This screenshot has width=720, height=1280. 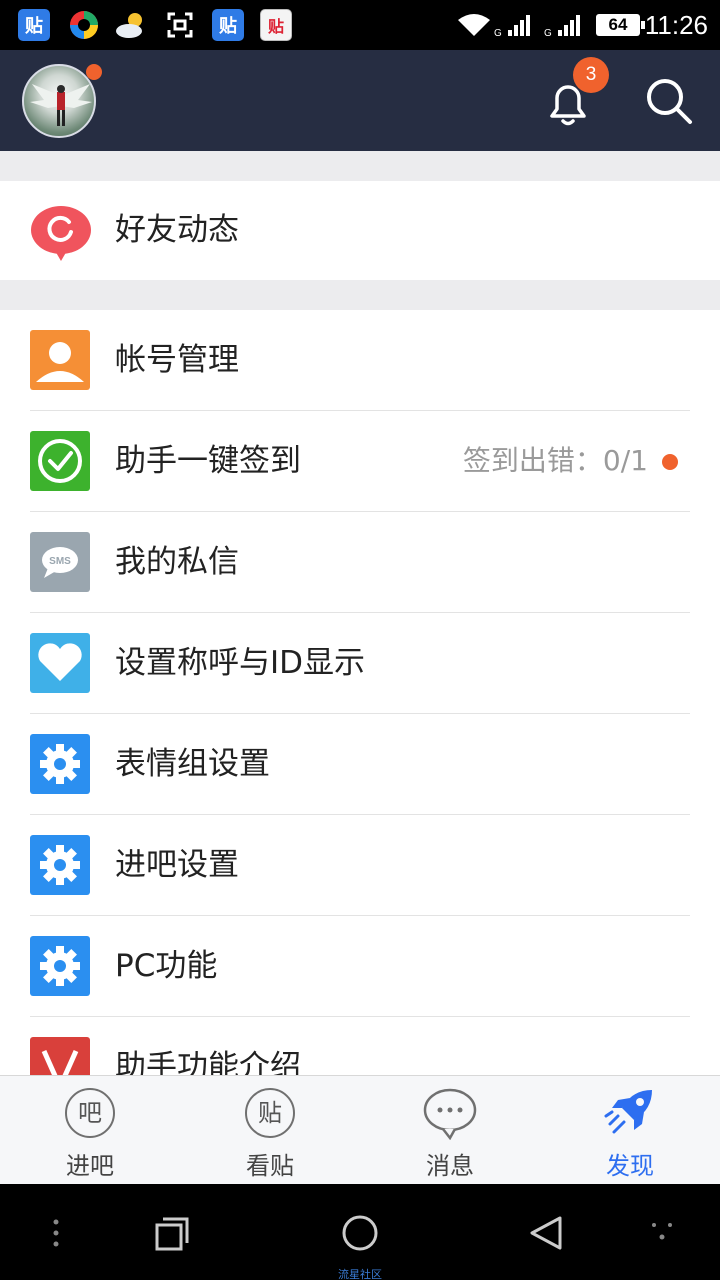 I want to click on friend-feed-row: 好友动态, so click(x=360, y=230).